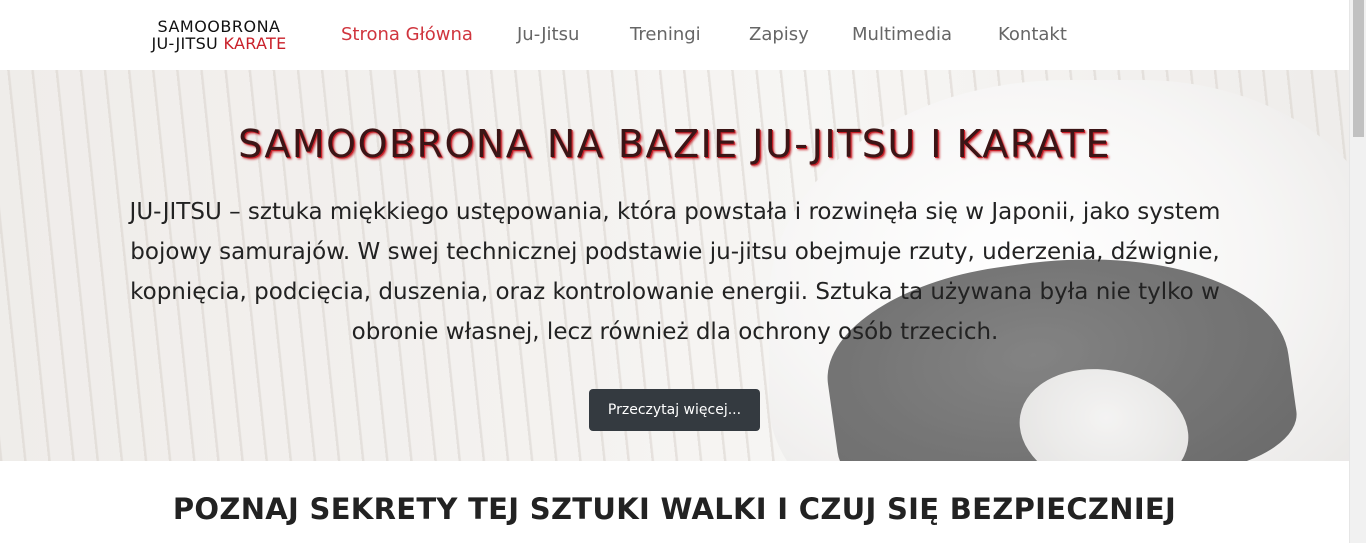 The width and height of the screenshot is (1366, 543). I want to click on scrollbar-thumb, so click(1358, 68).